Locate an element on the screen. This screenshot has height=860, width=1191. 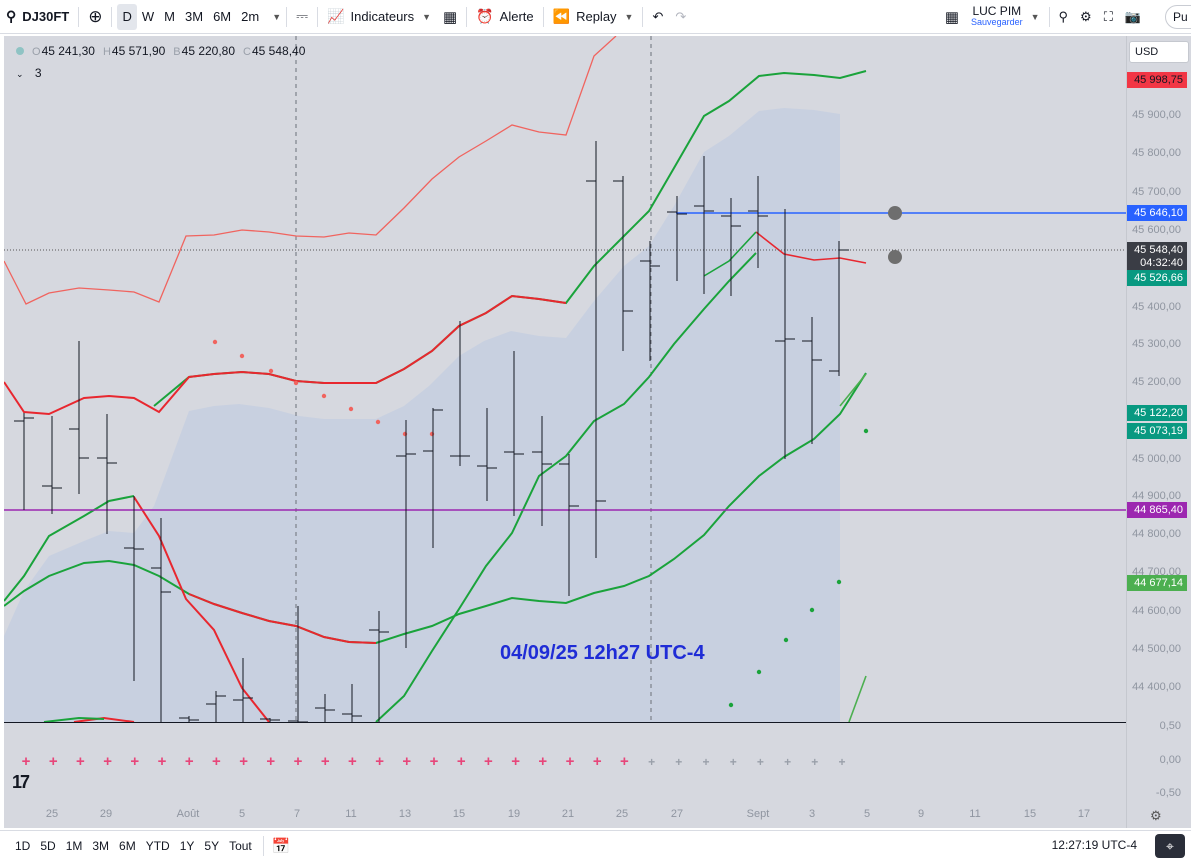
price-tick: 44 800,00 is located at coordinates (1156, 534).